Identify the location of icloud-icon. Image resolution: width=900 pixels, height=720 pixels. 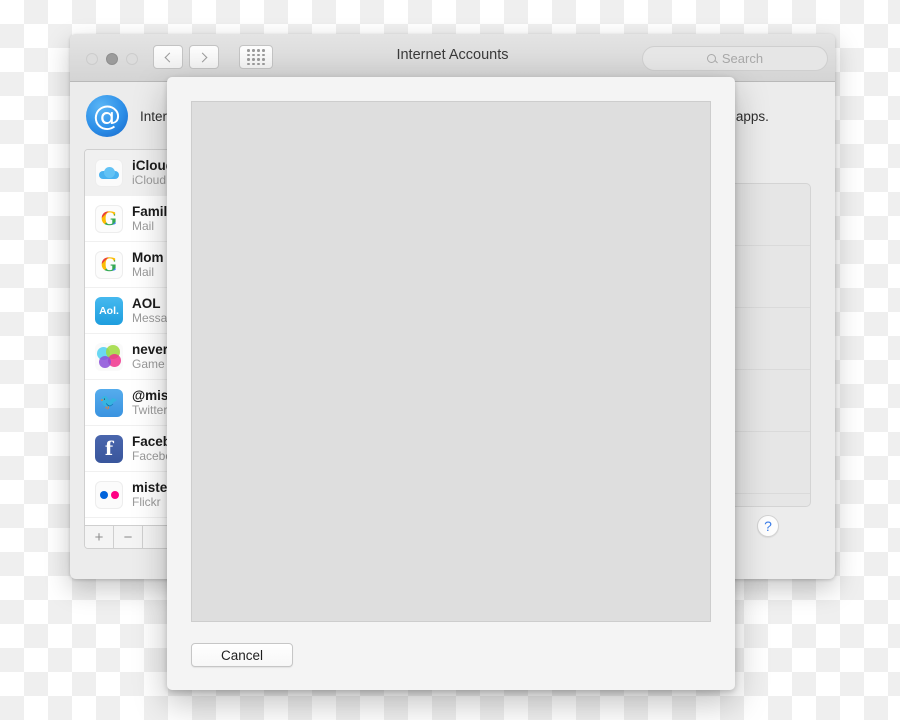
(109, 172).